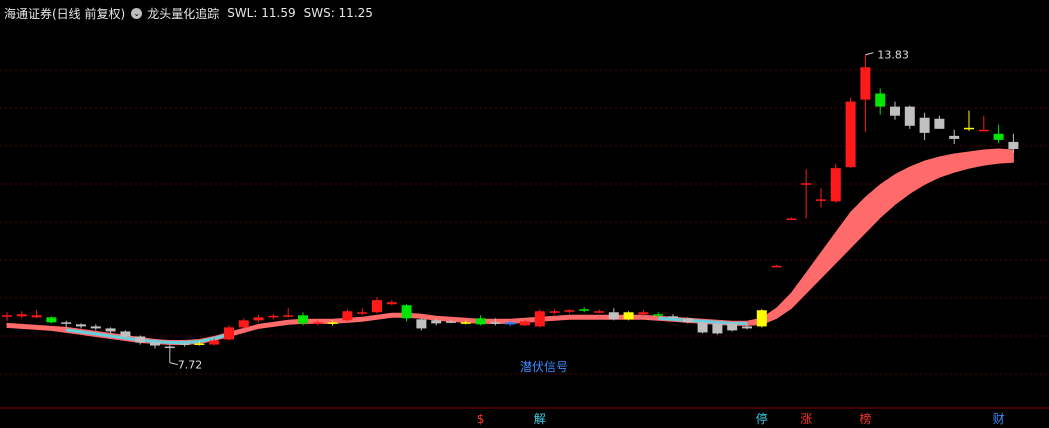  Describe the element at coordinates (190, 365) in the screenshot. I see `low-label: 7.72` at that location.